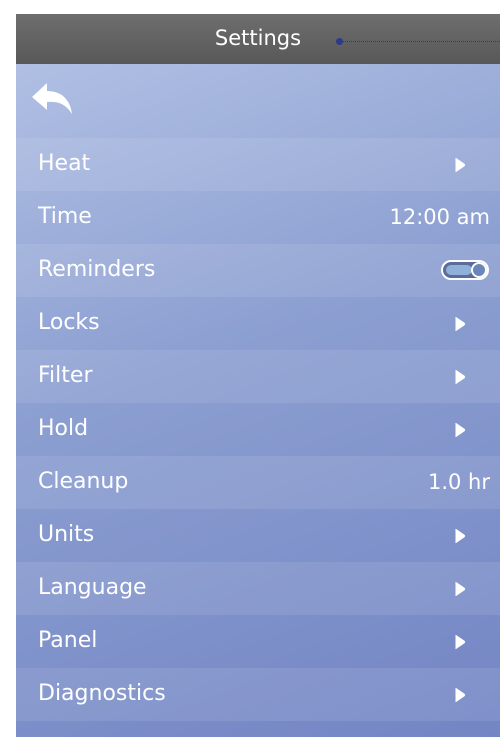 Image resolution: width=500 pixels, height=737 pixels. Describe the element at coordinates (258, 217) in the screenshot. I see `menu-item-time: Time 12:00 am` at that location.